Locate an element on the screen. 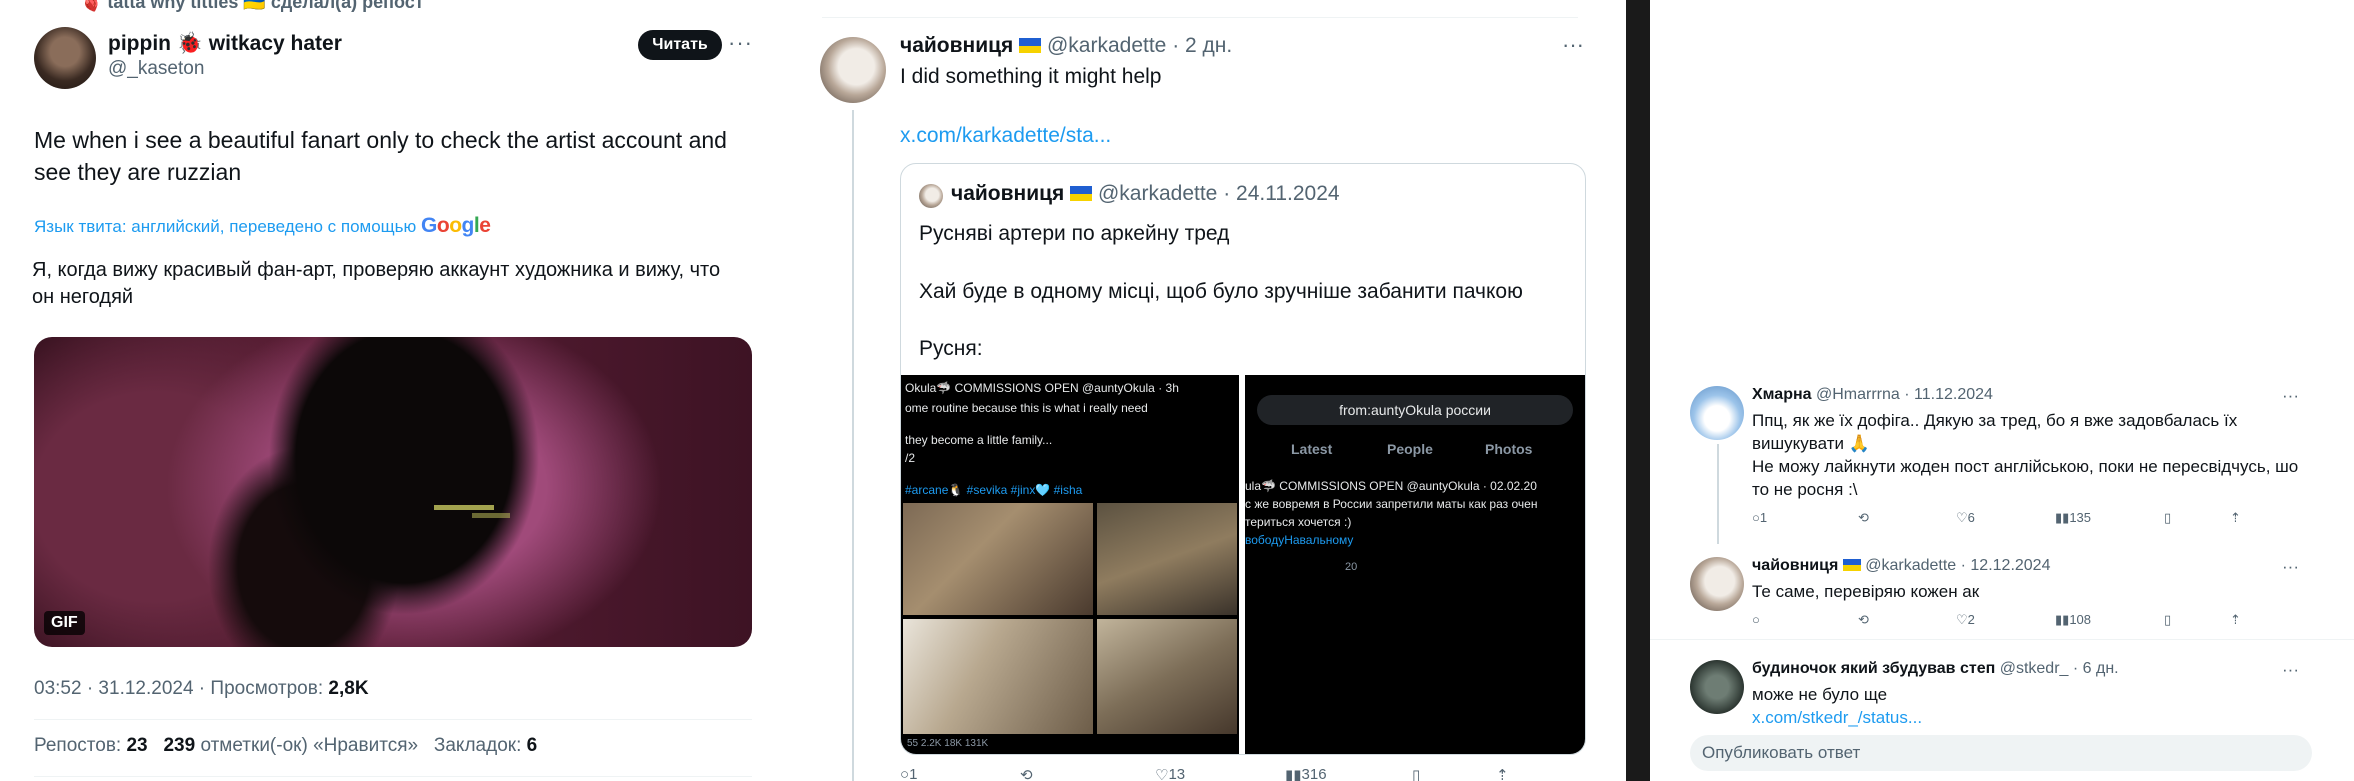  like-action: ♡ 6 is located at coordinates (1965, 518).